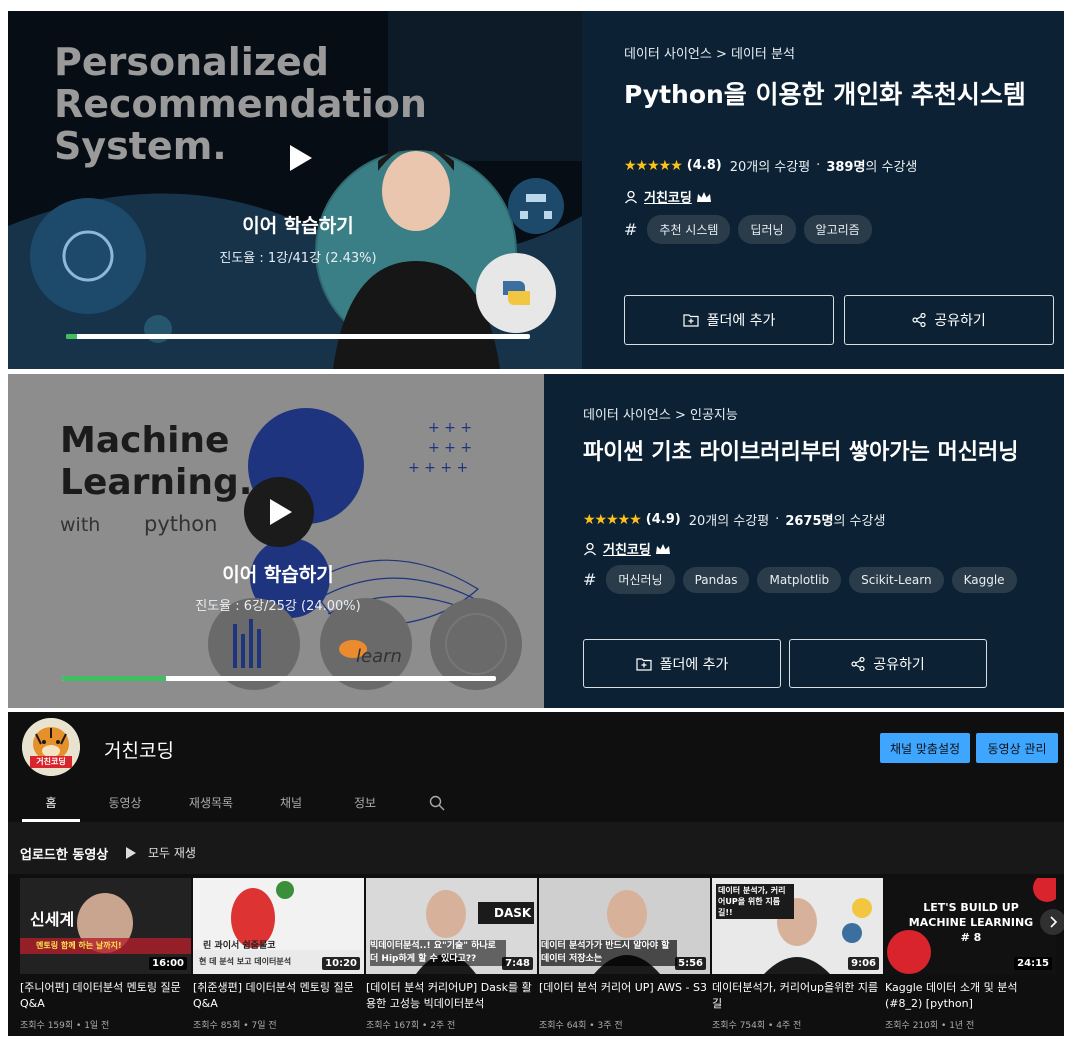  I want to click on student-count: 389명, so click(846, 167).